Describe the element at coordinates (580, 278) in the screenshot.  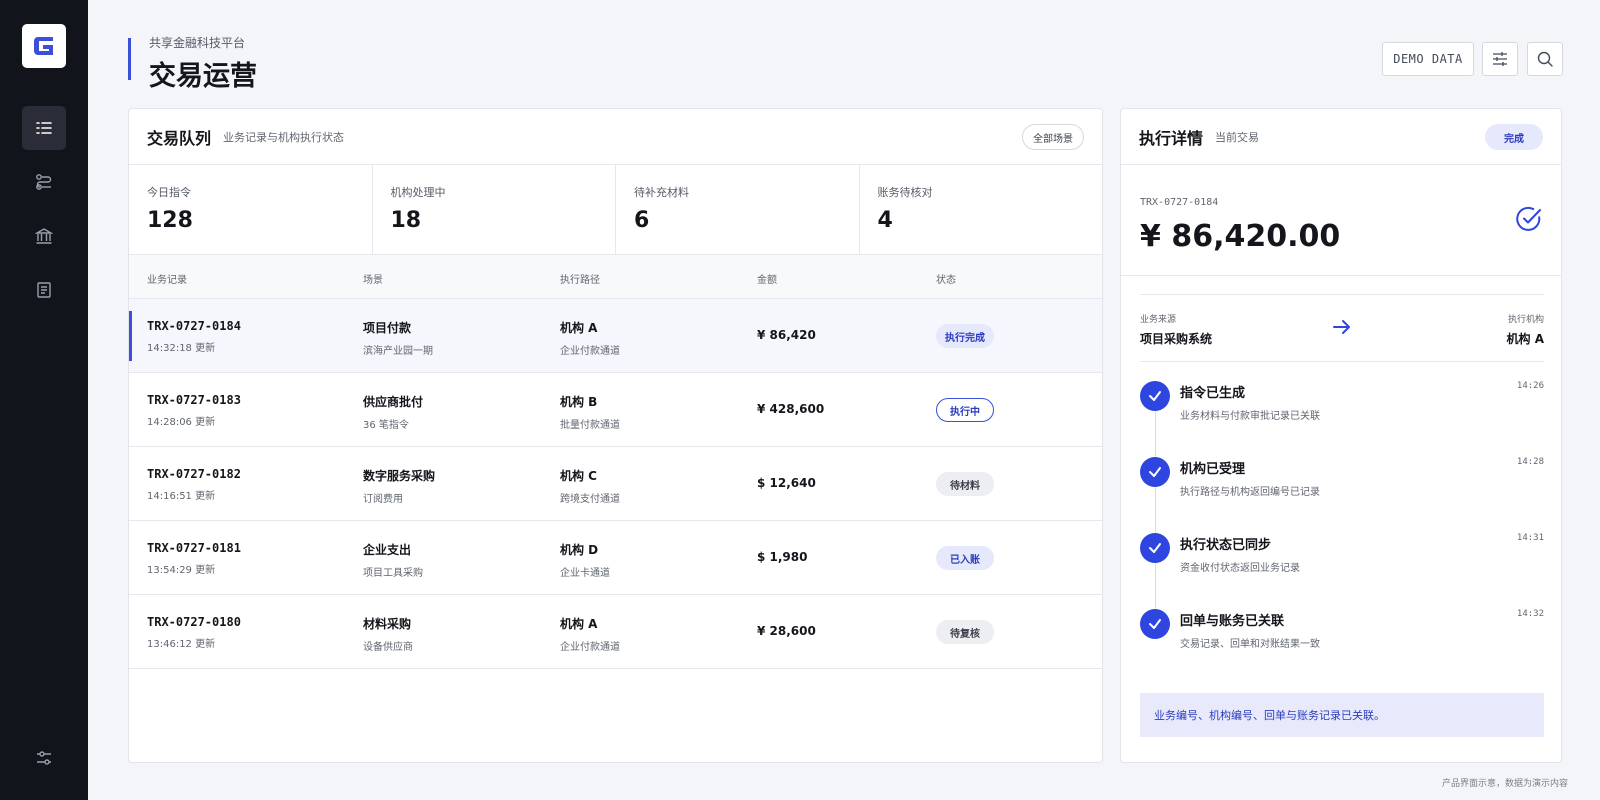
I see `column-header-route: 执行路径` at that location.